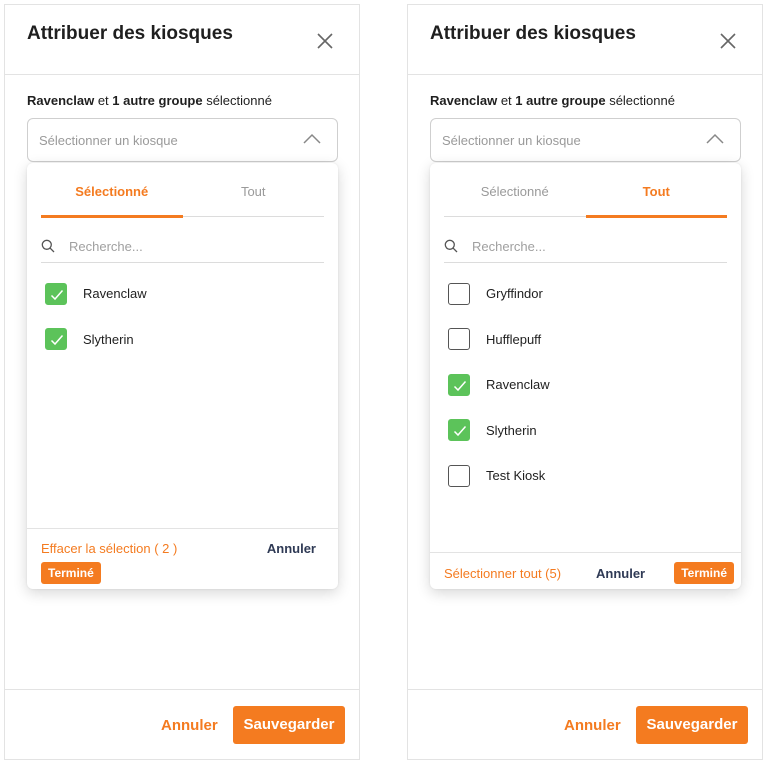 The width and height of the screenshot is (768, 764). Describe the element at coordinates (514, 294) in the screenshot. I see `option-label: Gryffindor` at that location.